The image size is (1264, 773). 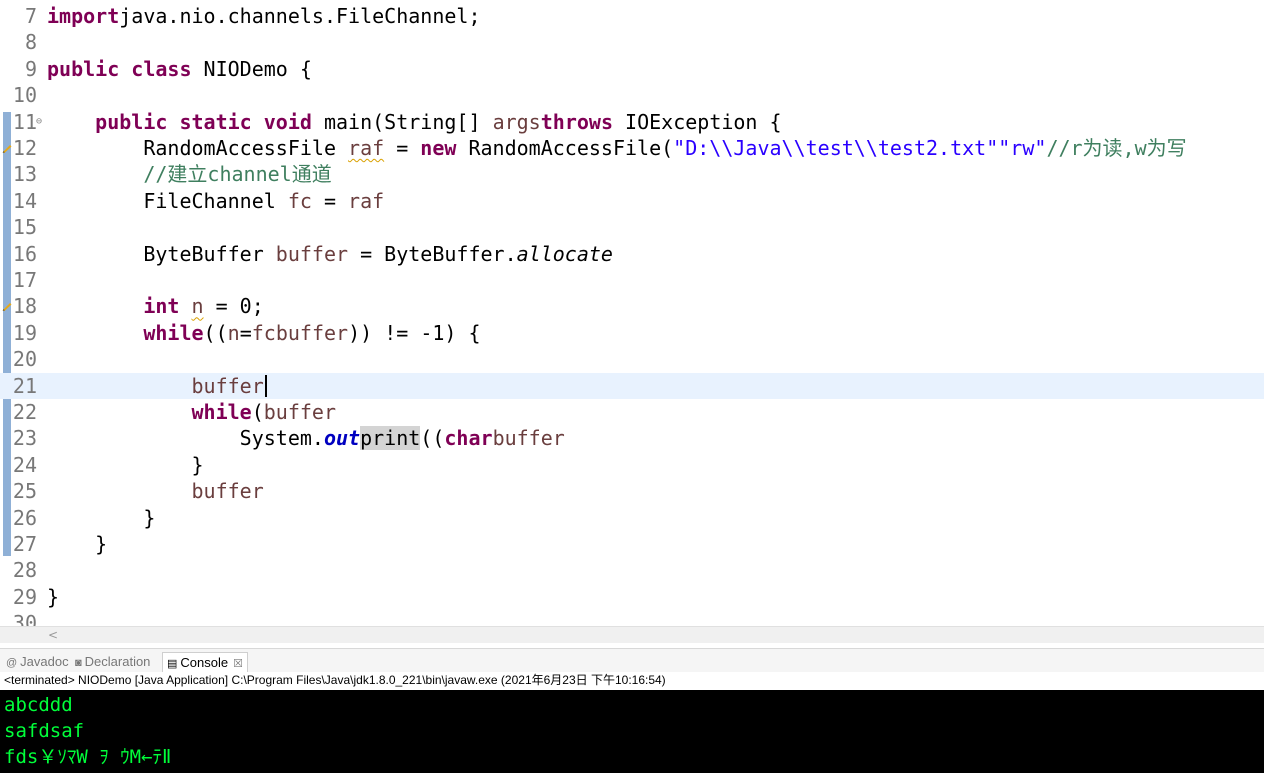 What do you see at coordinates (632, 385) in the screenshot?
I see `code-line: 21 buffer` at bounding box center [632, 385].